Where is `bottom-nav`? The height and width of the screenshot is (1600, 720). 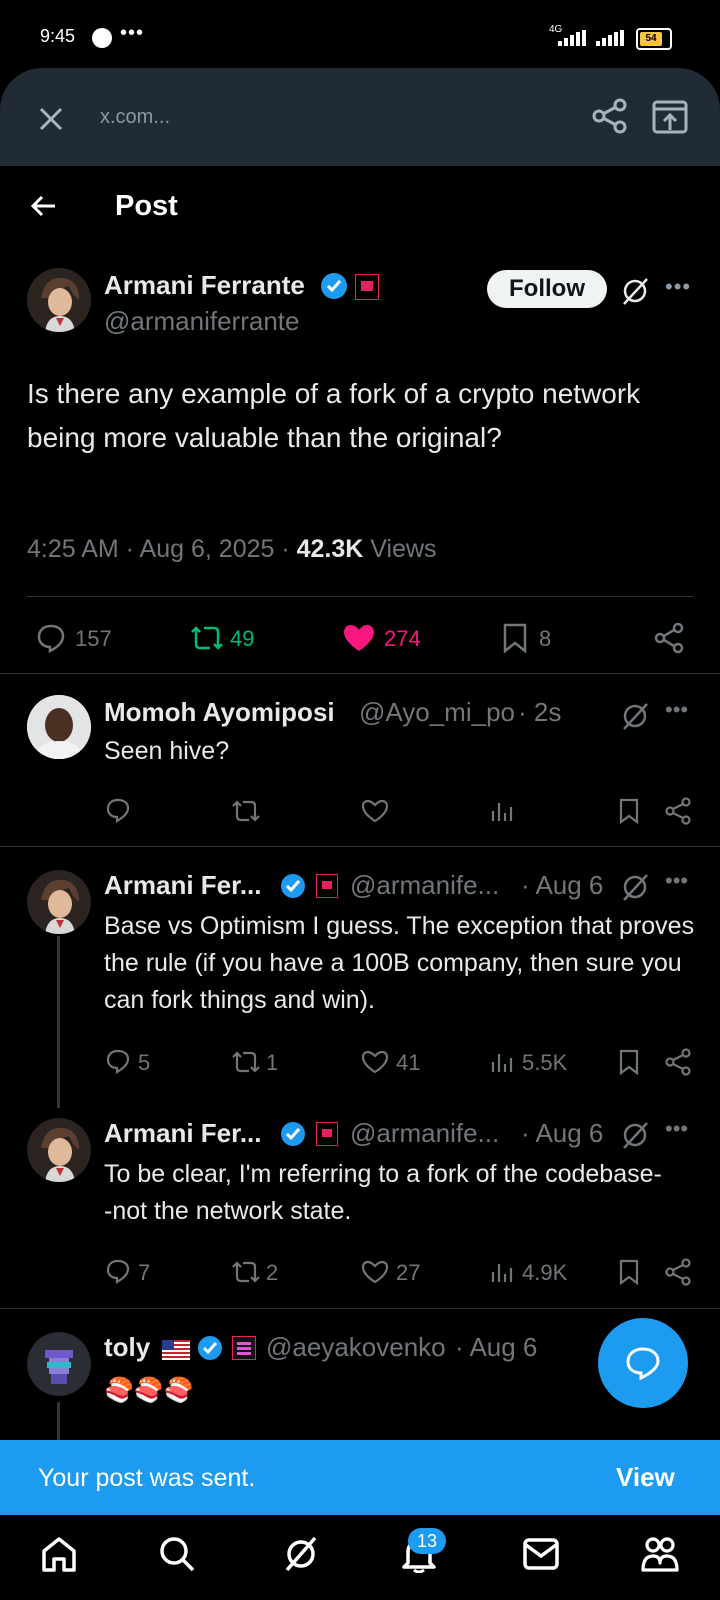 bottom-nav is located at coordinates (360, 1557).